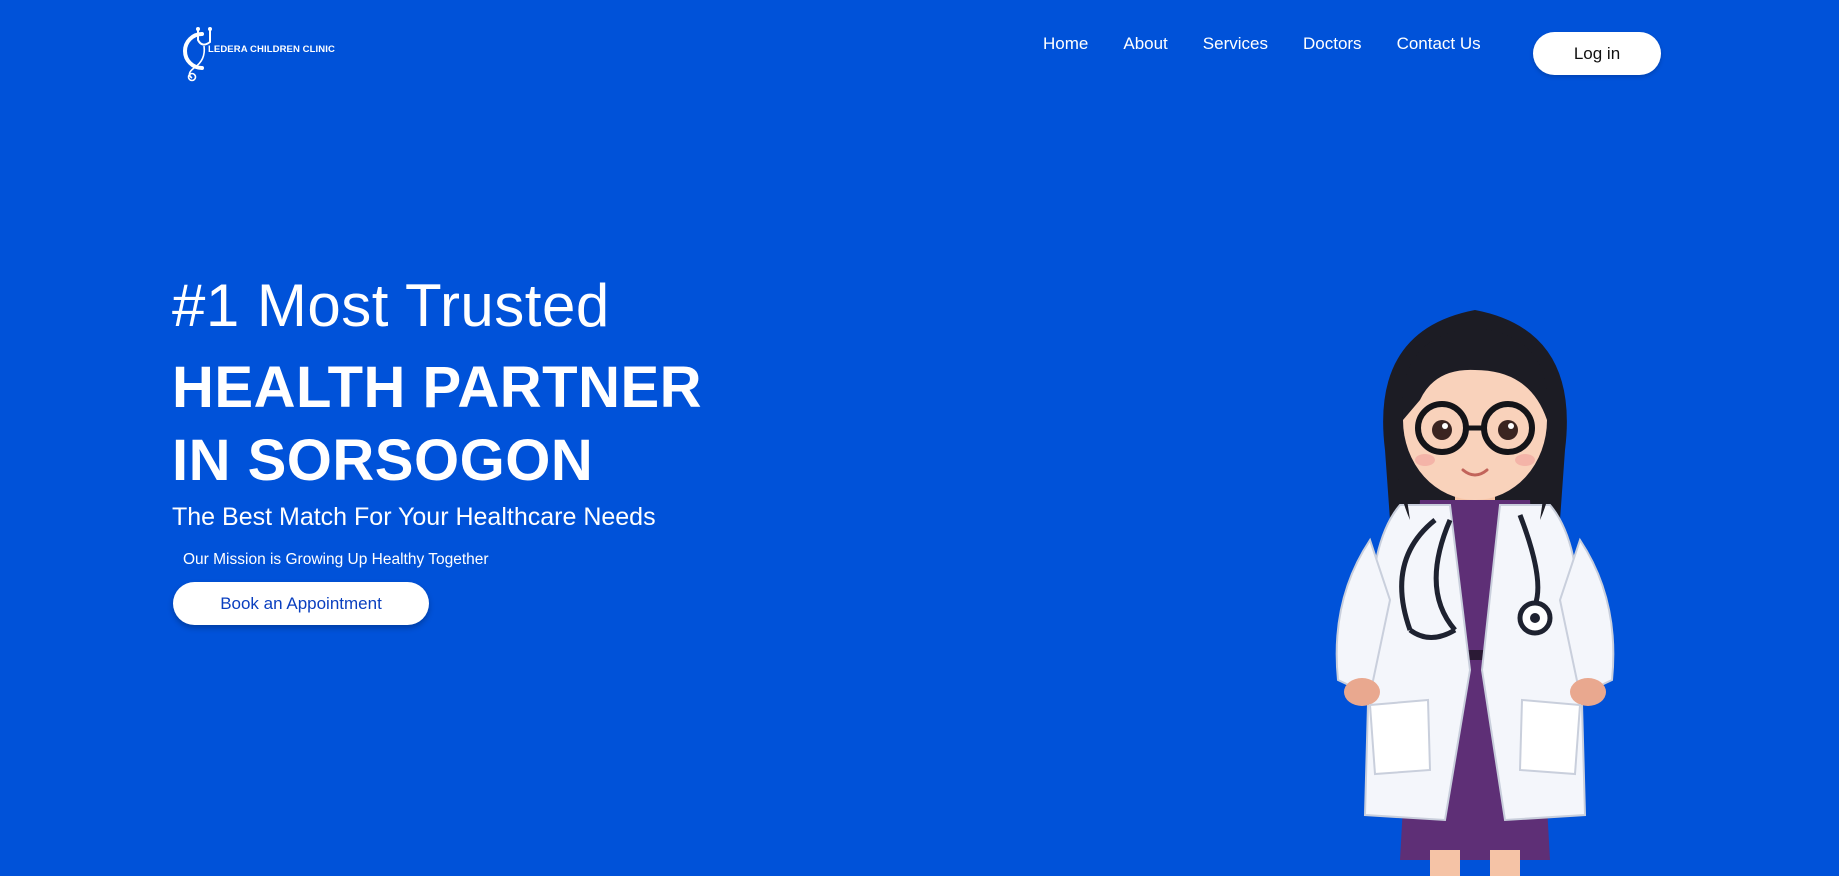 Image resolution: width=1839 pixels, height=876 pixels. What do you see at coordinates (383, 460) in the screenshot?
I see `hero-headline-3: IN SORSOGON` at bounding box center [383, 460].